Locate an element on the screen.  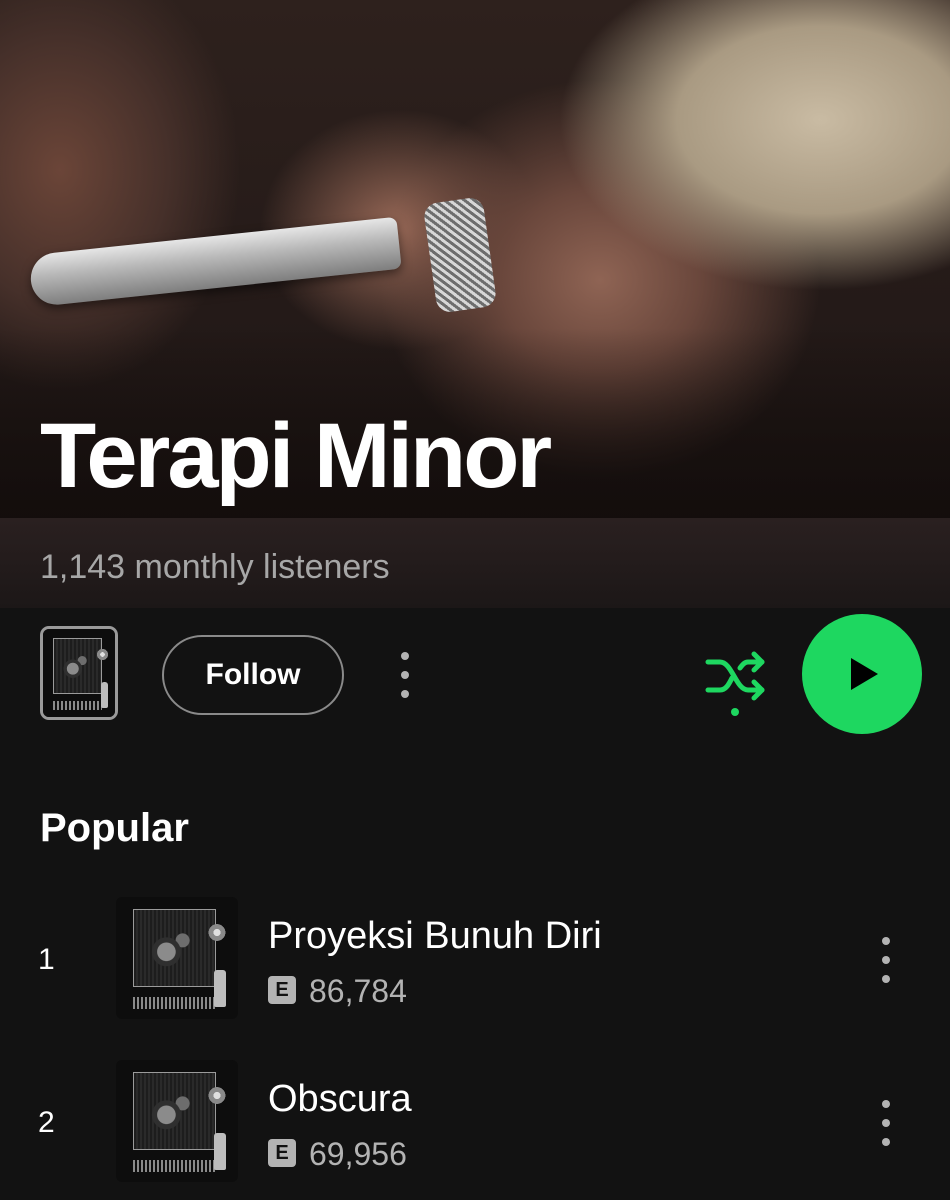
artist-name: Terapi Minor is located at coordinates (296, 456).